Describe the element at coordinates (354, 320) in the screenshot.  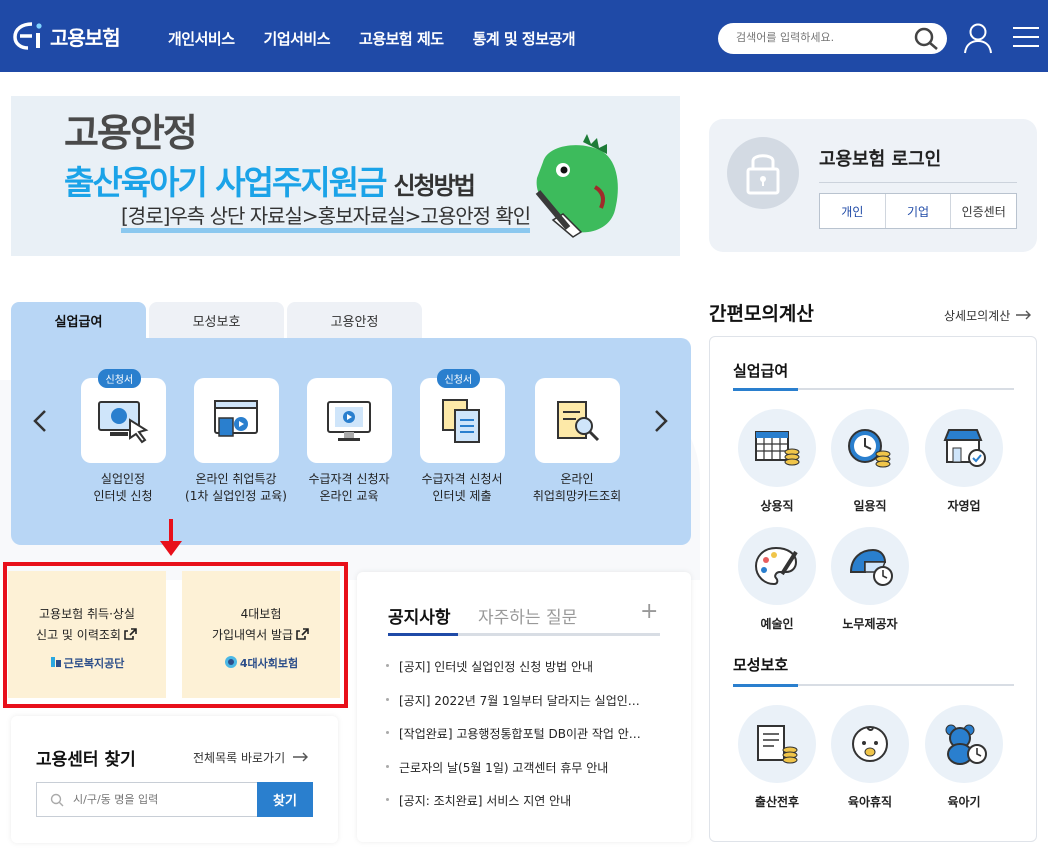
I see `tab-employment-stability: 고용안정` at that location.